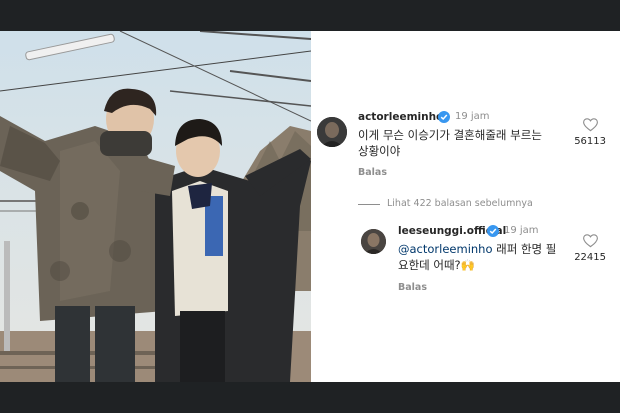 This screenshot has height=413, width=620. Describe the element at coordinates (369, 204) in the screenshot. I see `view-replies-line` at that location.